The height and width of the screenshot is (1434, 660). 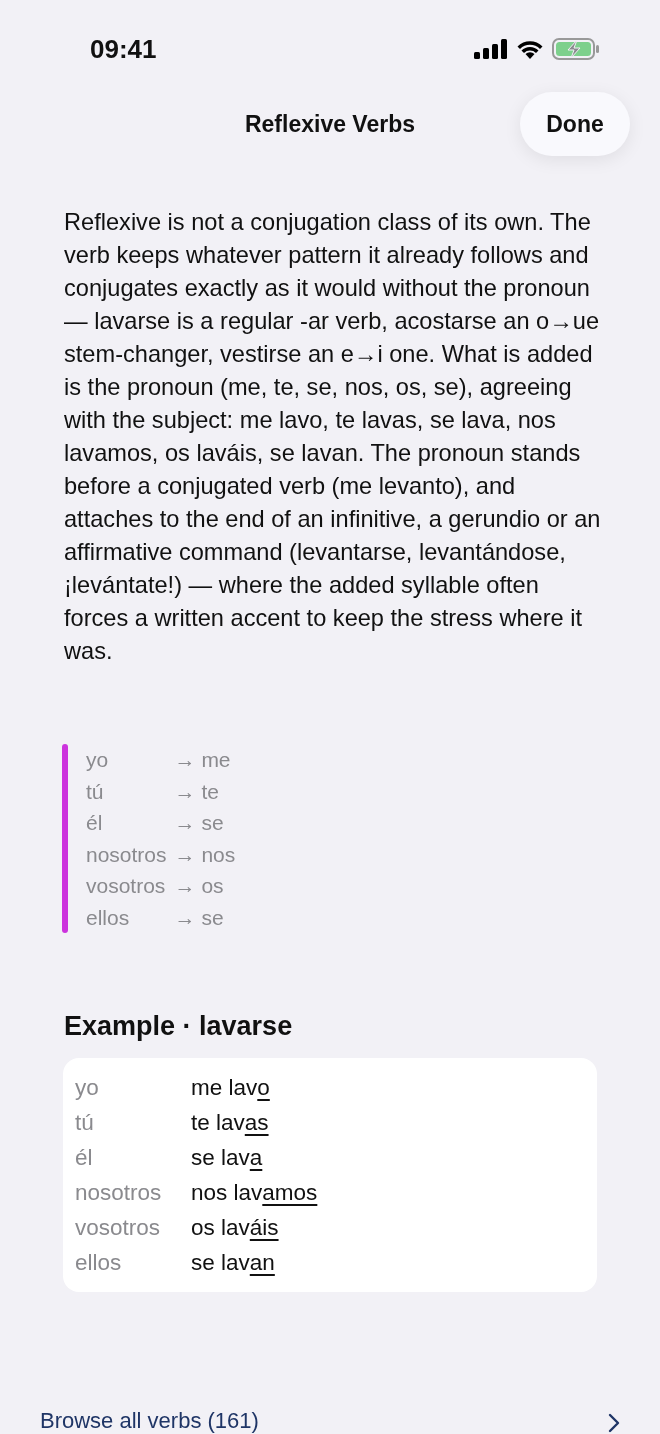 I want to click on verb-form: me lavo, so click(x=231, y=1088).